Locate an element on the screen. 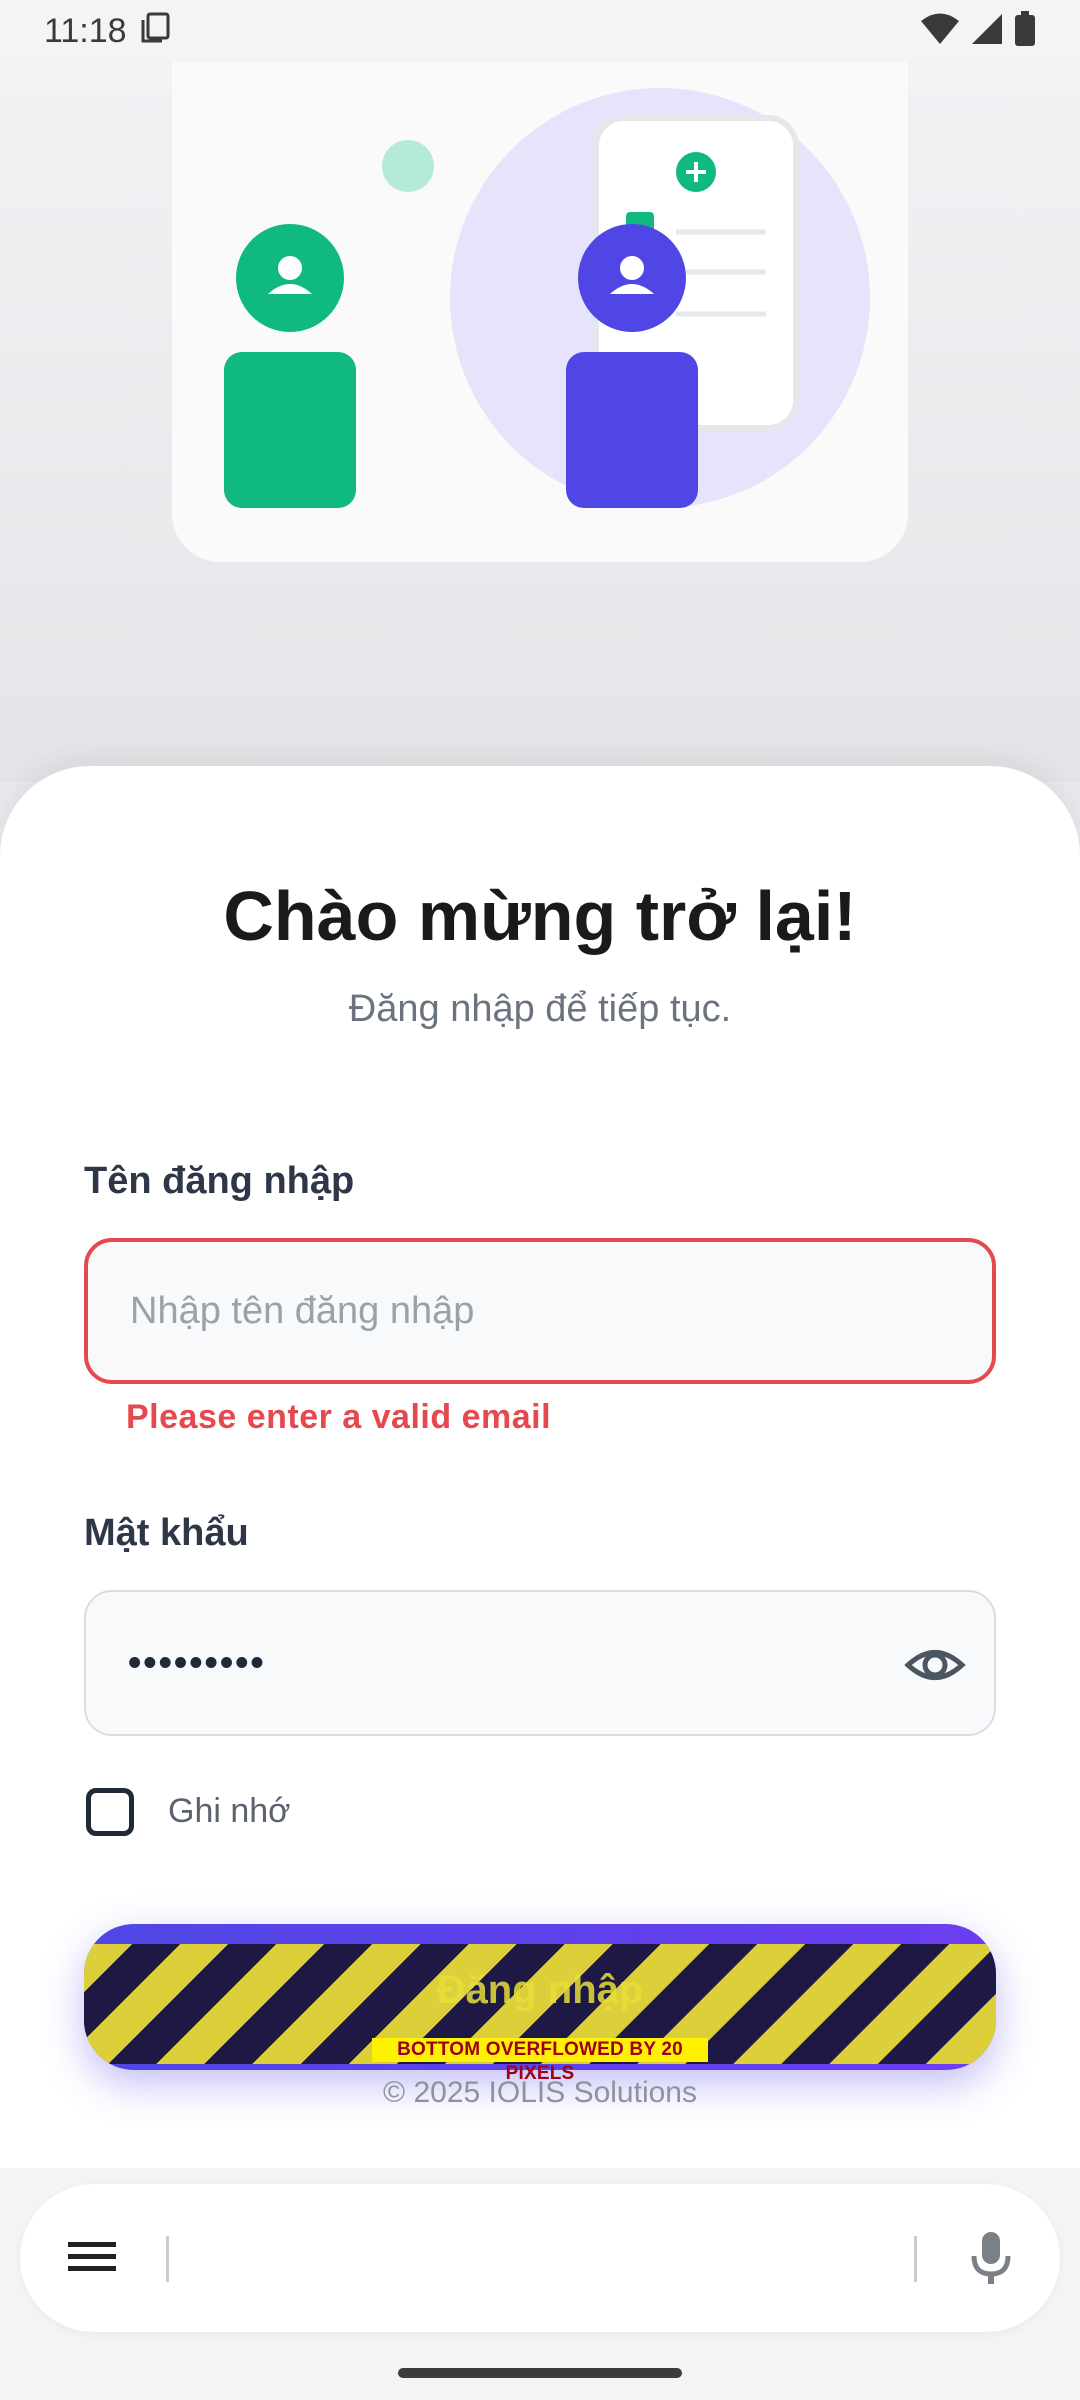 The image size is (1080, 2400). page-title: Chào mừng trở lại! is located at coordinates (540, 916).